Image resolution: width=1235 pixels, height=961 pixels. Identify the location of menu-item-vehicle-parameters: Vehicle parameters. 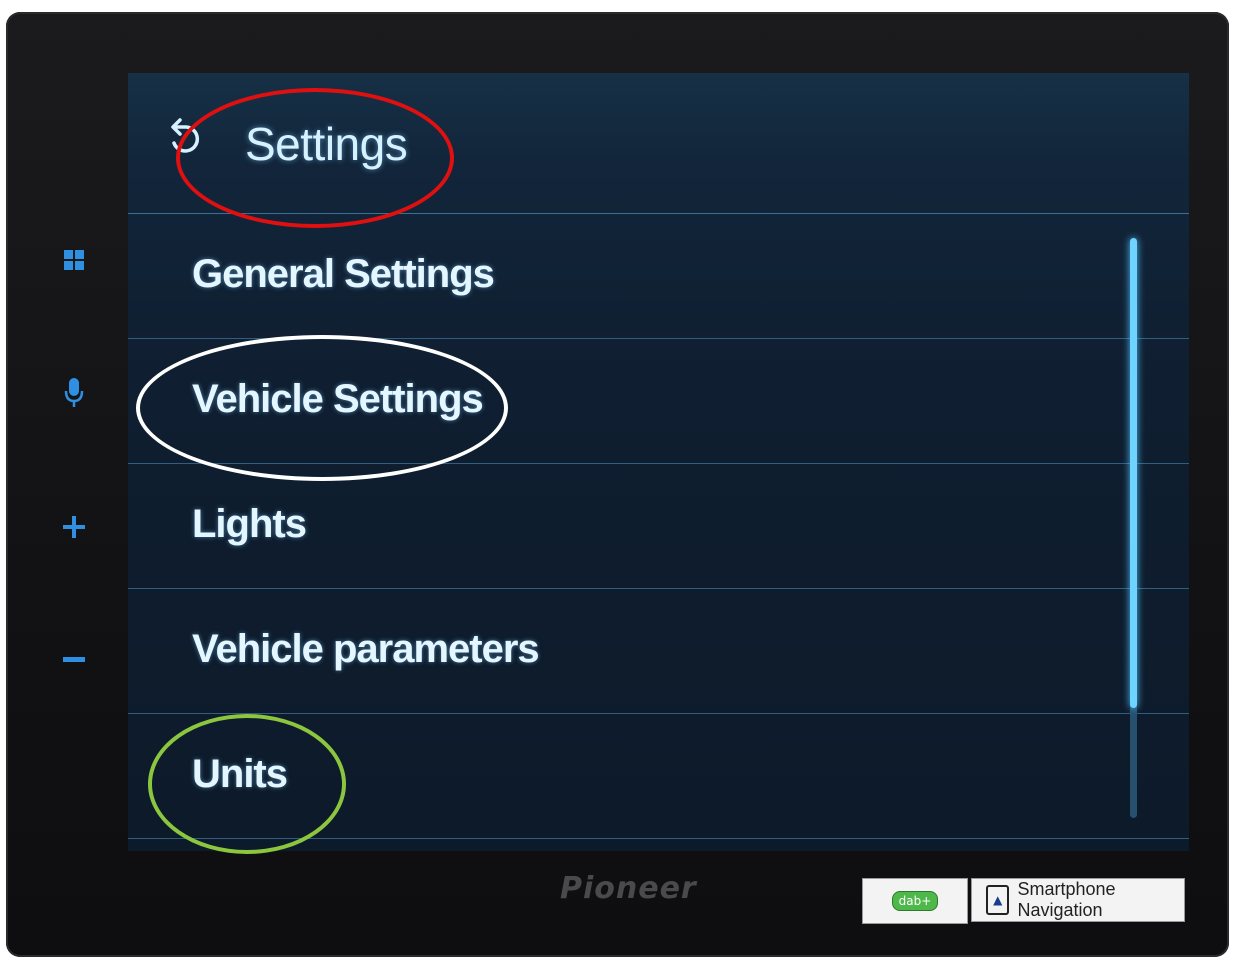
(658, 651).